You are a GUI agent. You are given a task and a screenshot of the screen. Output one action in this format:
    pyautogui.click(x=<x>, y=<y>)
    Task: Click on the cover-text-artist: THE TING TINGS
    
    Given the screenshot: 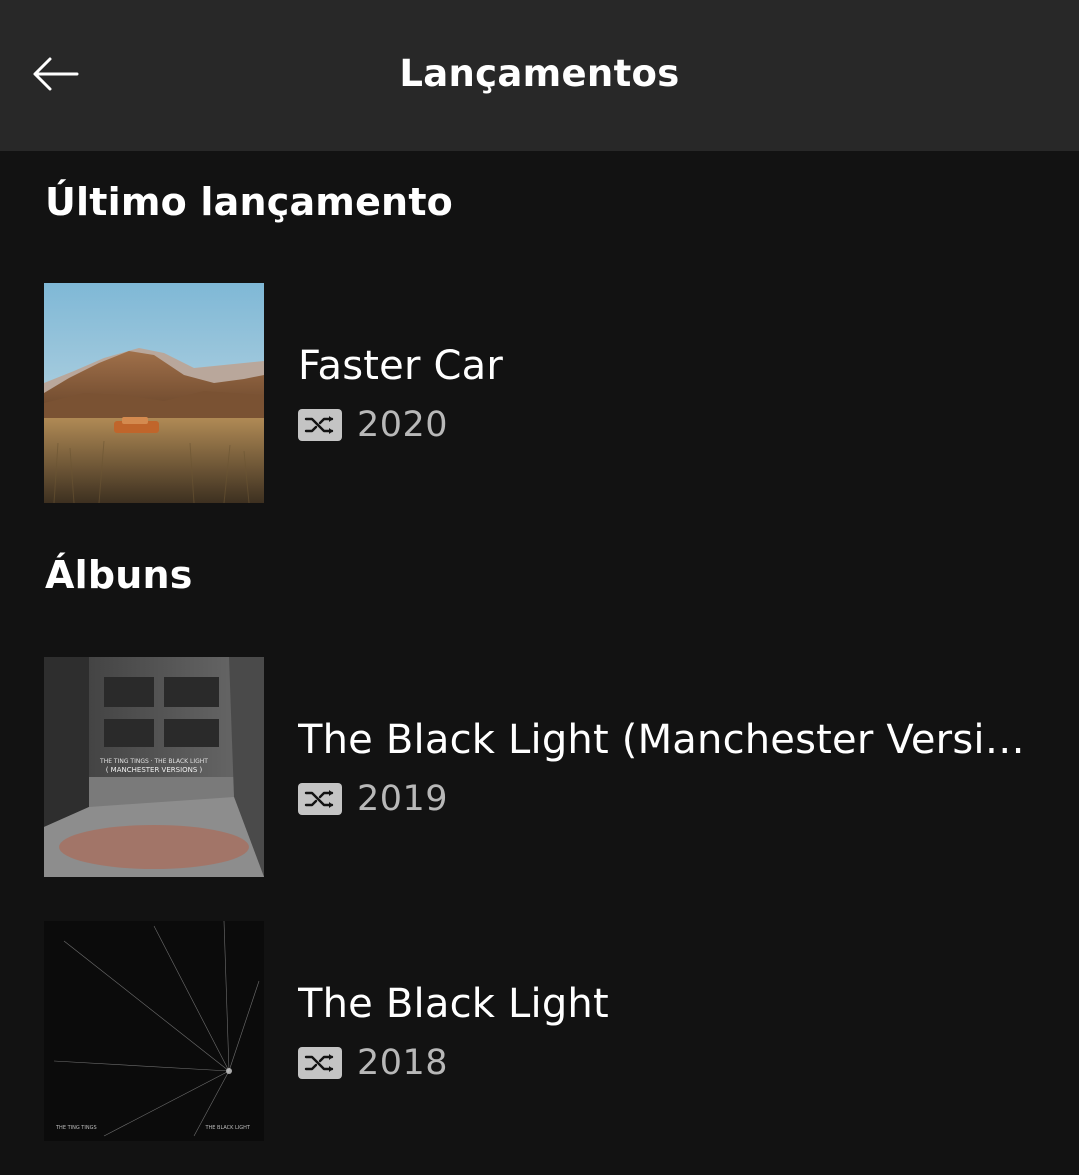 What is the action you would take?
    pyautogui.click(x=76, y=1128)
    